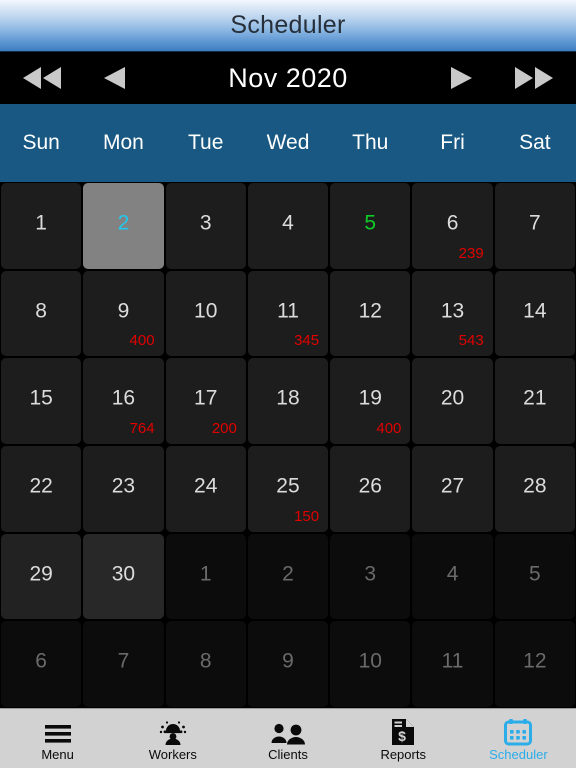 Image resolution: width=576 pixels, height=768 pixels. I want to click on calendar-day-cell: 27, so click(452, 489).